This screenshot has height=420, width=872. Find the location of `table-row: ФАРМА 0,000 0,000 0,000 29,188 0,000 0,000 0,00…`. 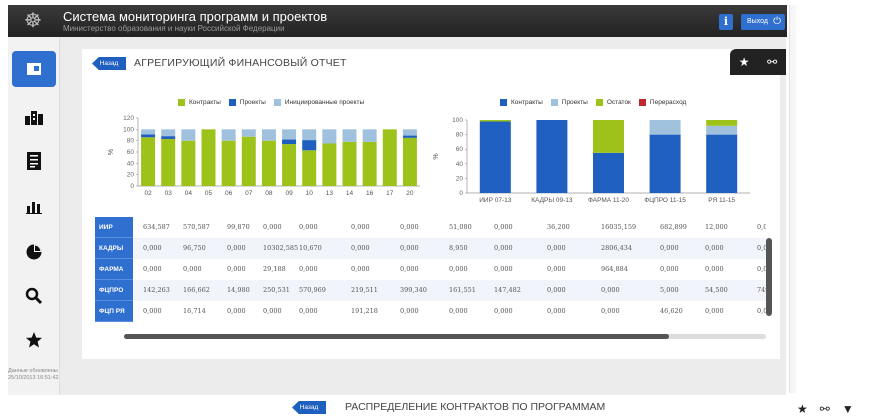

table-row: ФАРМА 0,000 0,000 0,000 29,188 0,000 0,000 0,00… is located at coordinates (430, 269).